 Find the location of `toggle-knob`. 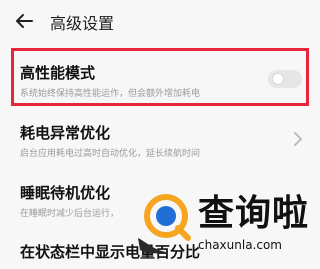

toggle-knob is located at coordinates (278, 79).